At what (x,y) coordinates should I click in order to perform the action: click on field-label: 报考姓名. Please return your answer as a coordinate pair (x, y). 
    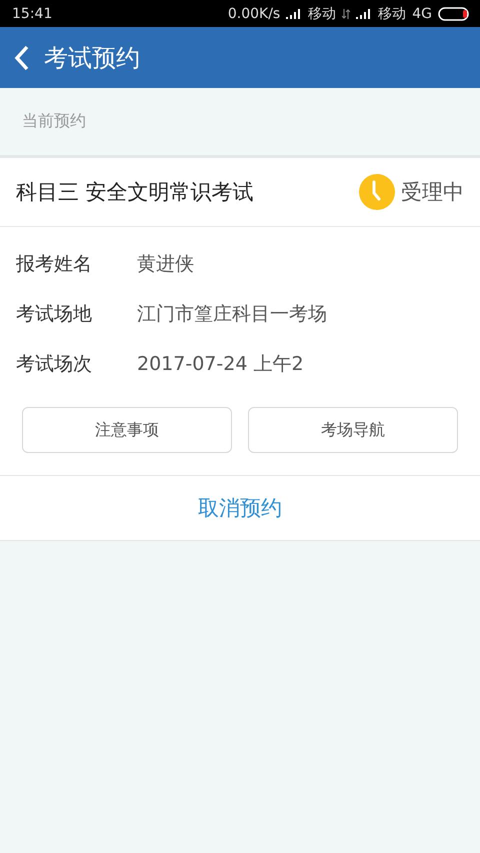
    Looking at the image, I should click on (54, 264).